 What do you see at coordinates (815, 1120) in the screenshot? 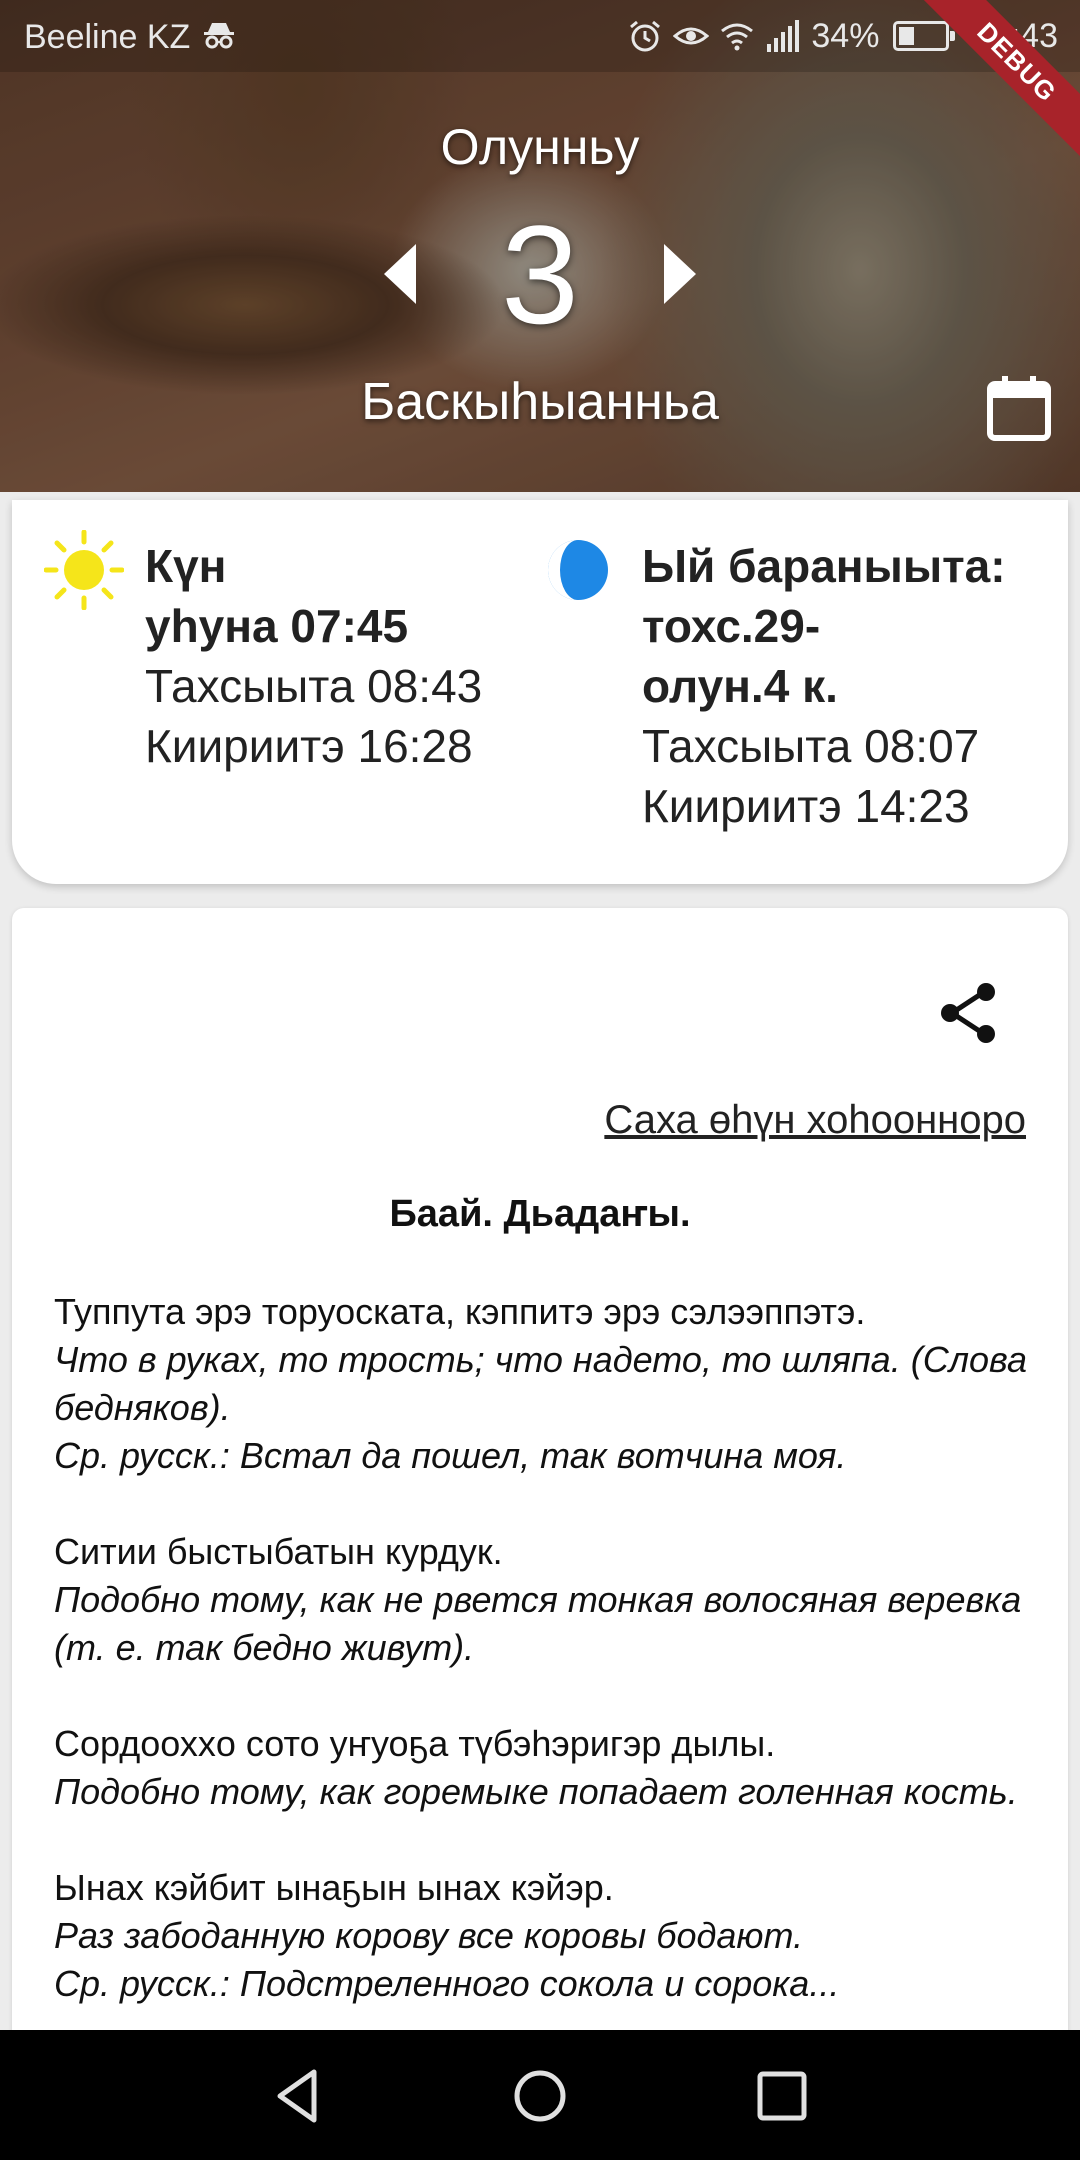
I see `source-link: Саха өһүн хоһооннорo` at bounding box center [815, 1120].